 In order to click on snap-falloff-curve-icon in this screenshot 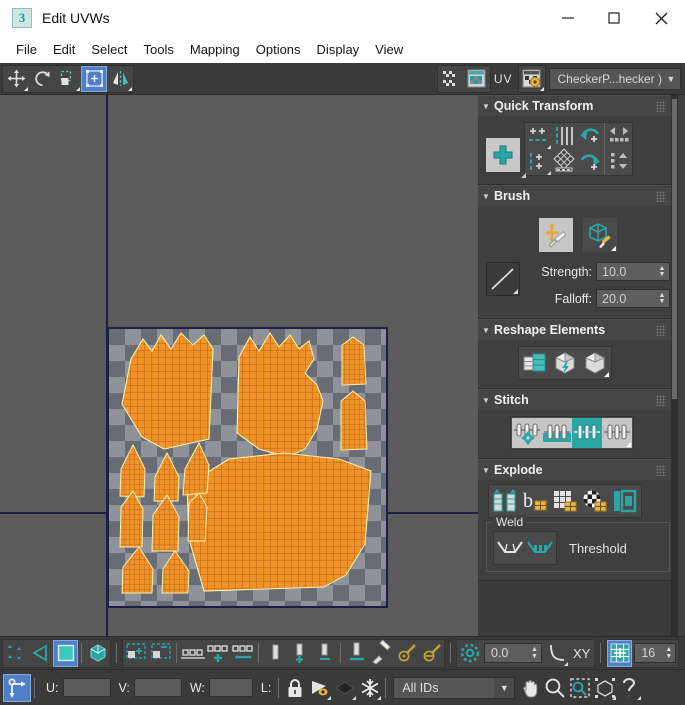, I will do `click(556, 653)`.